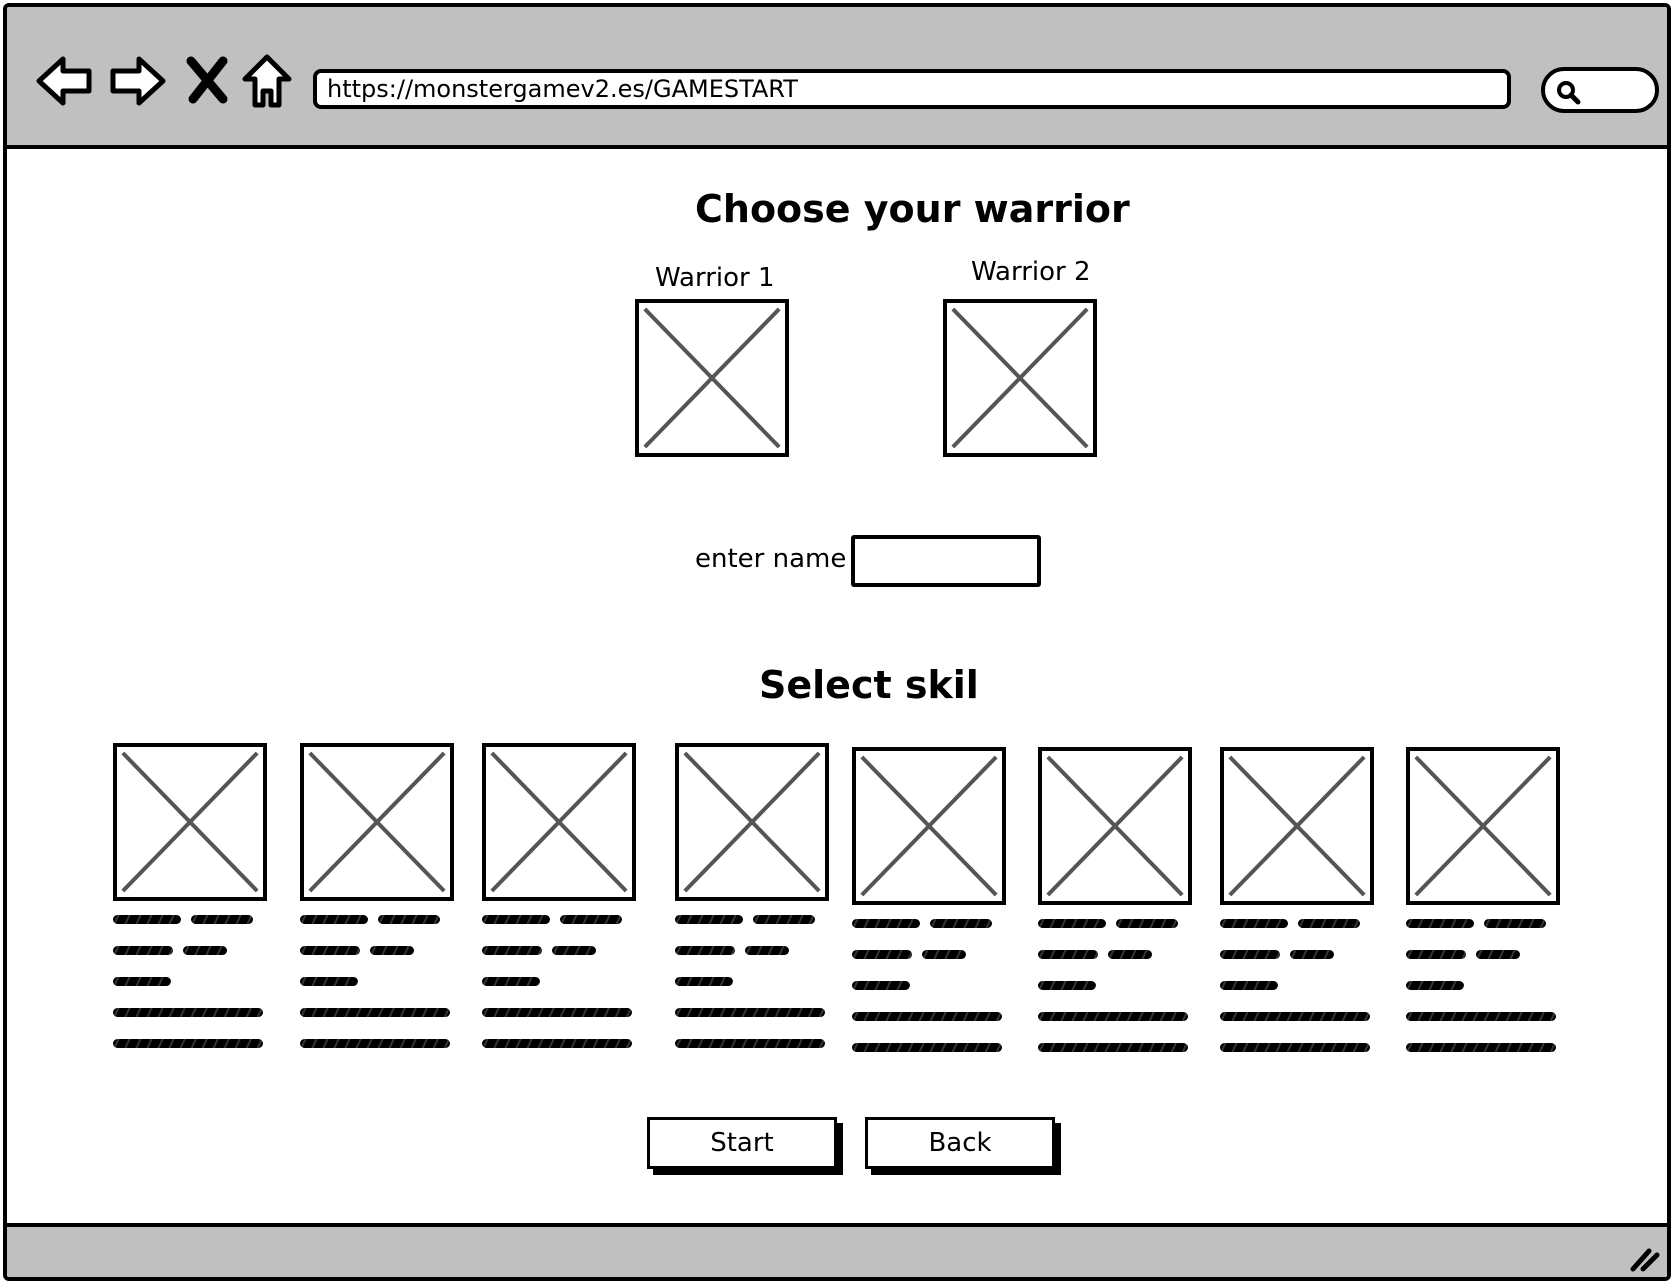 The width and height of the screenshot is (1680, 1288). What do you see at coordinates (771, 559) in the screenshot?
I see `name-label: enter name` at bounding box center [771, 559].